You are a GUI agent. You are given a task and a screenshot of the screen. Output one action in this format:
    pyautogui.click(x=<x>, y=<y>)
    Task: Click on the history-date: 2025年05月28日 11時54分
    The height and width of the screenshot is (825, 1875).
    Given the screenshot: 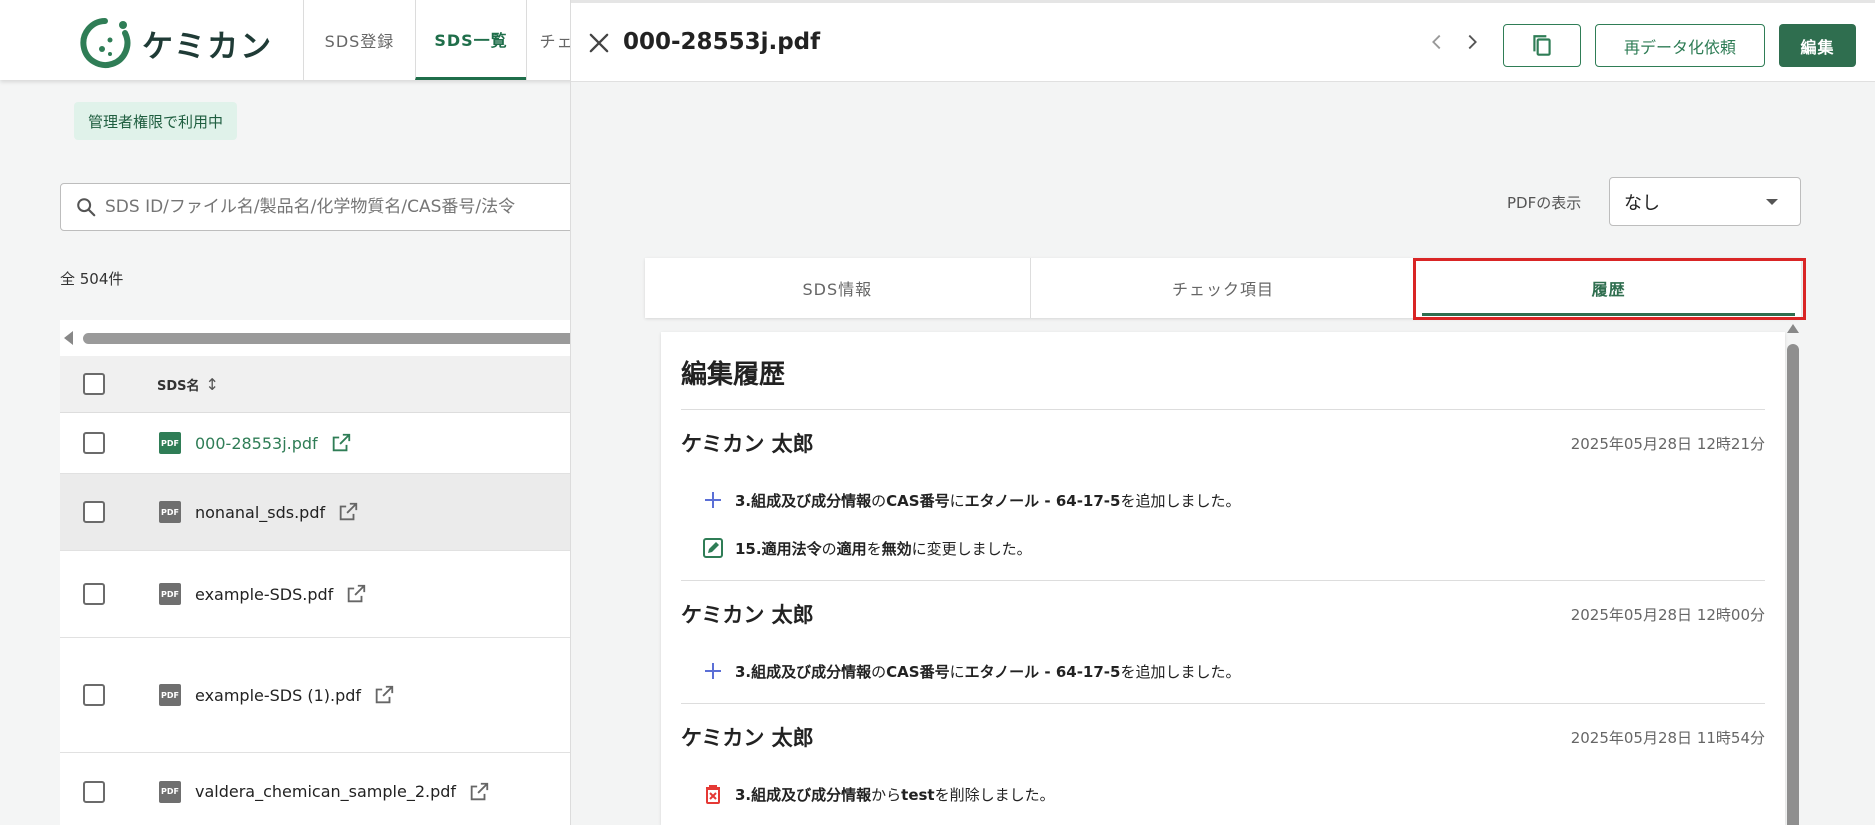 What is the action you would take?
    pyautogui.click(x=1667, y=737)
    